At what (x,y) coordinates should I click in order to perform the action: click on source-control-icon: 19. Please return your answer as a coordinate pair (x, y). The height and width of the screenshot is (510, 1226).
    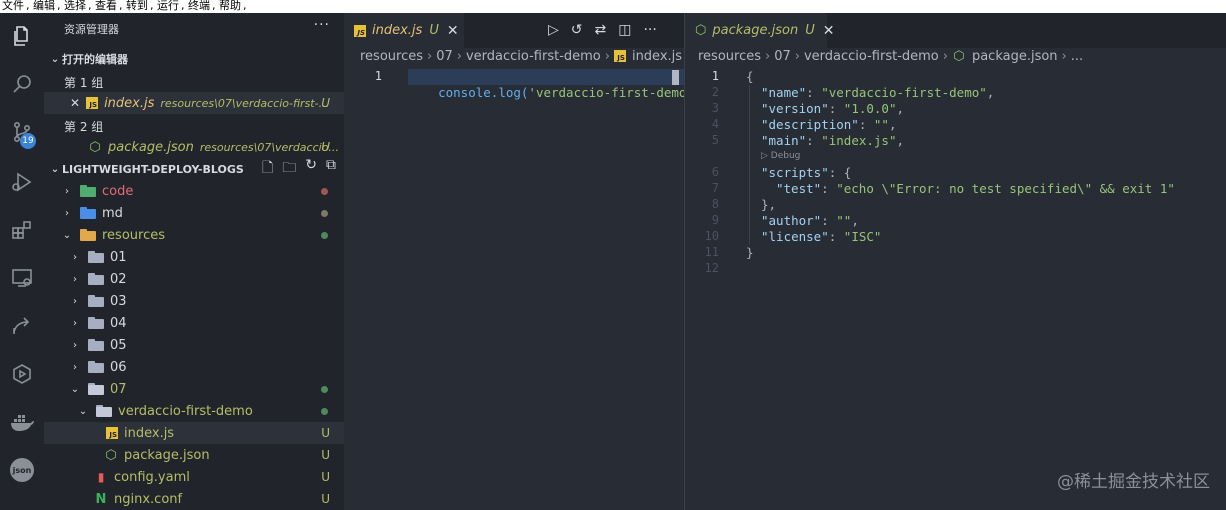
    Looking at the image, I should click on (22, 132).